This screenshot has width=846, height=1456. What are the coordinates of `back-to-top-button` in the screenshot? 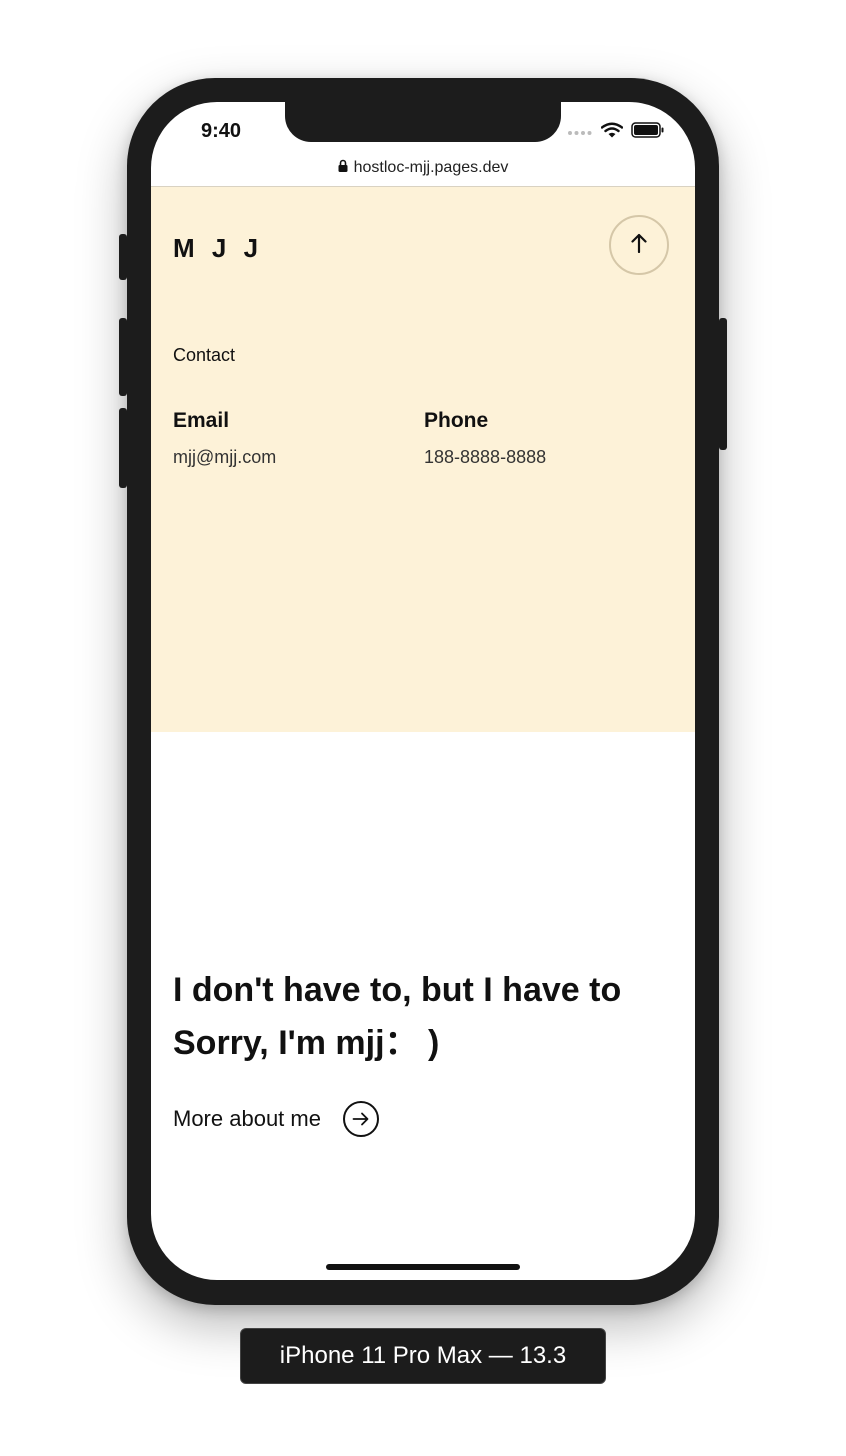 It's located at (639, 245).